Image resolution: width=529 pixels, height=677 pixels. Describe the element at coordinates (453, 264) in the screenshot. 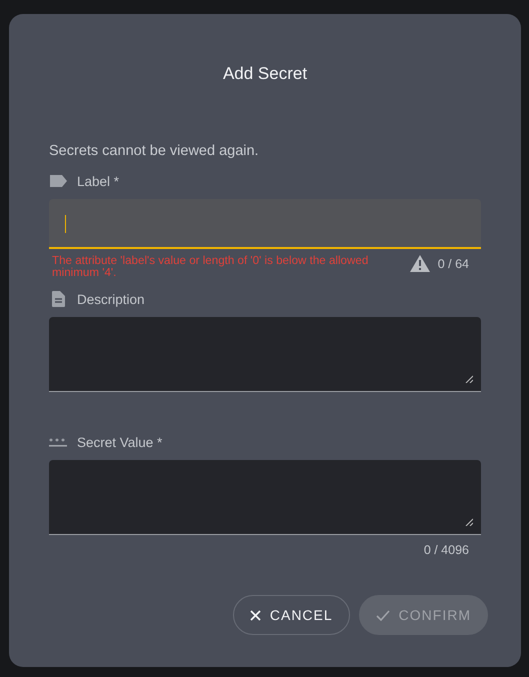

I see `character-counter: 0 / 64` at that location.